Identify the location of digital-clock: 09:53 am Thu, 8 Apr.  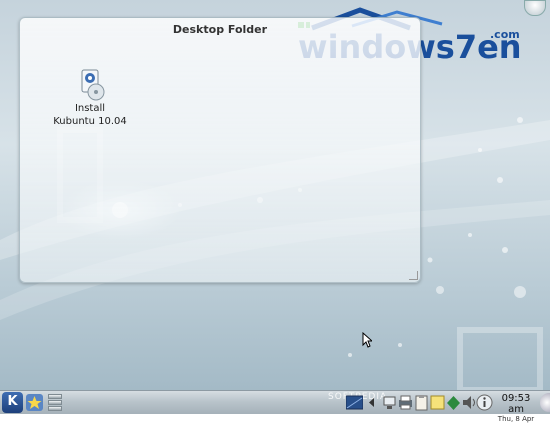
(516, 408).